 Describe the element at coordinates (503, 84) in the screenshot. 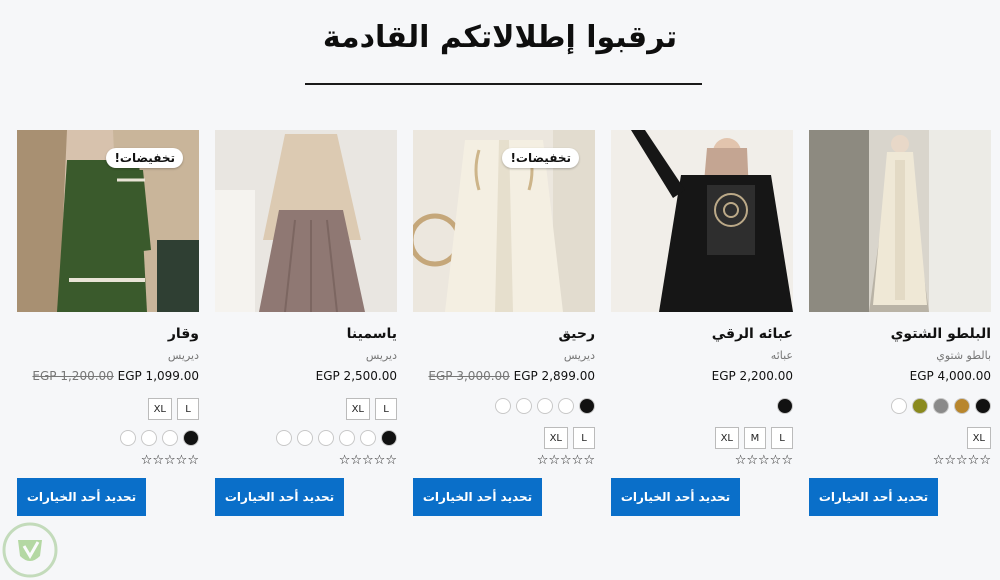

I see `title-divider` at that location.